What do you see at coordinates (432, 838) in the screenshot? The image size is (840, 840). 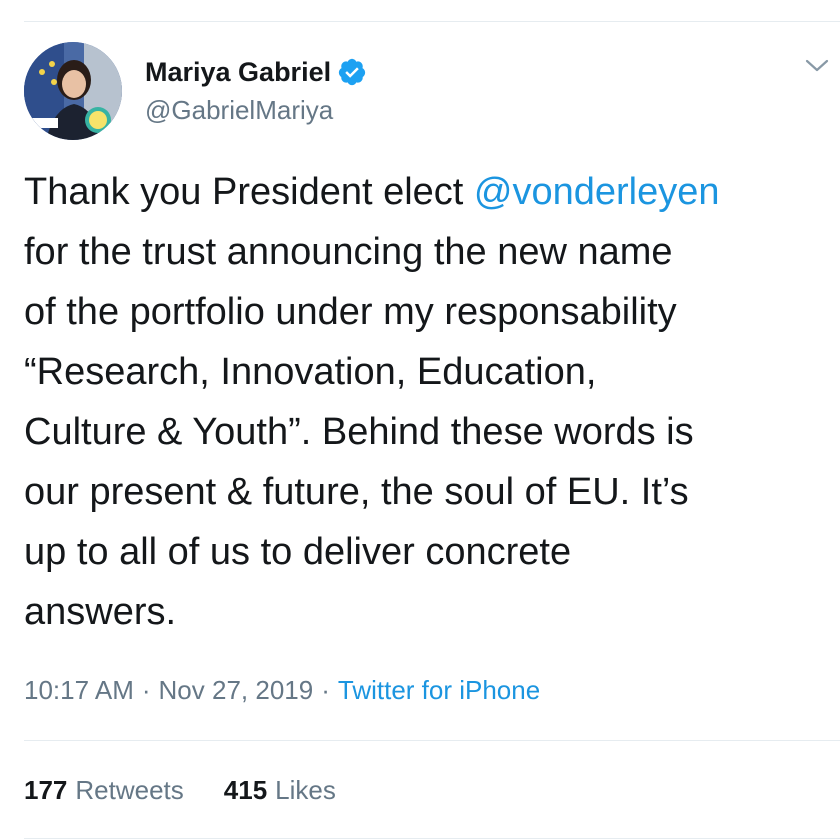 I see `stats-divider-bottom` at bounding box center [432, 838].